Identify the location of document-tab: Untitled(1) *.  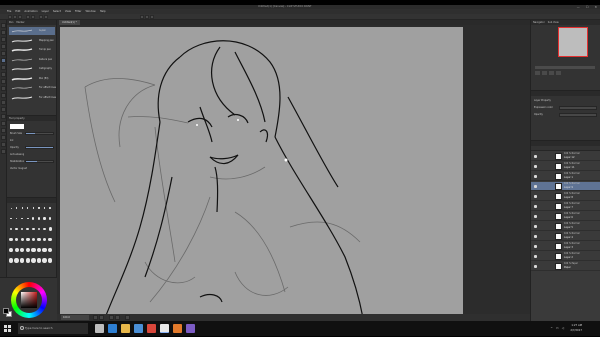
(69, 22).